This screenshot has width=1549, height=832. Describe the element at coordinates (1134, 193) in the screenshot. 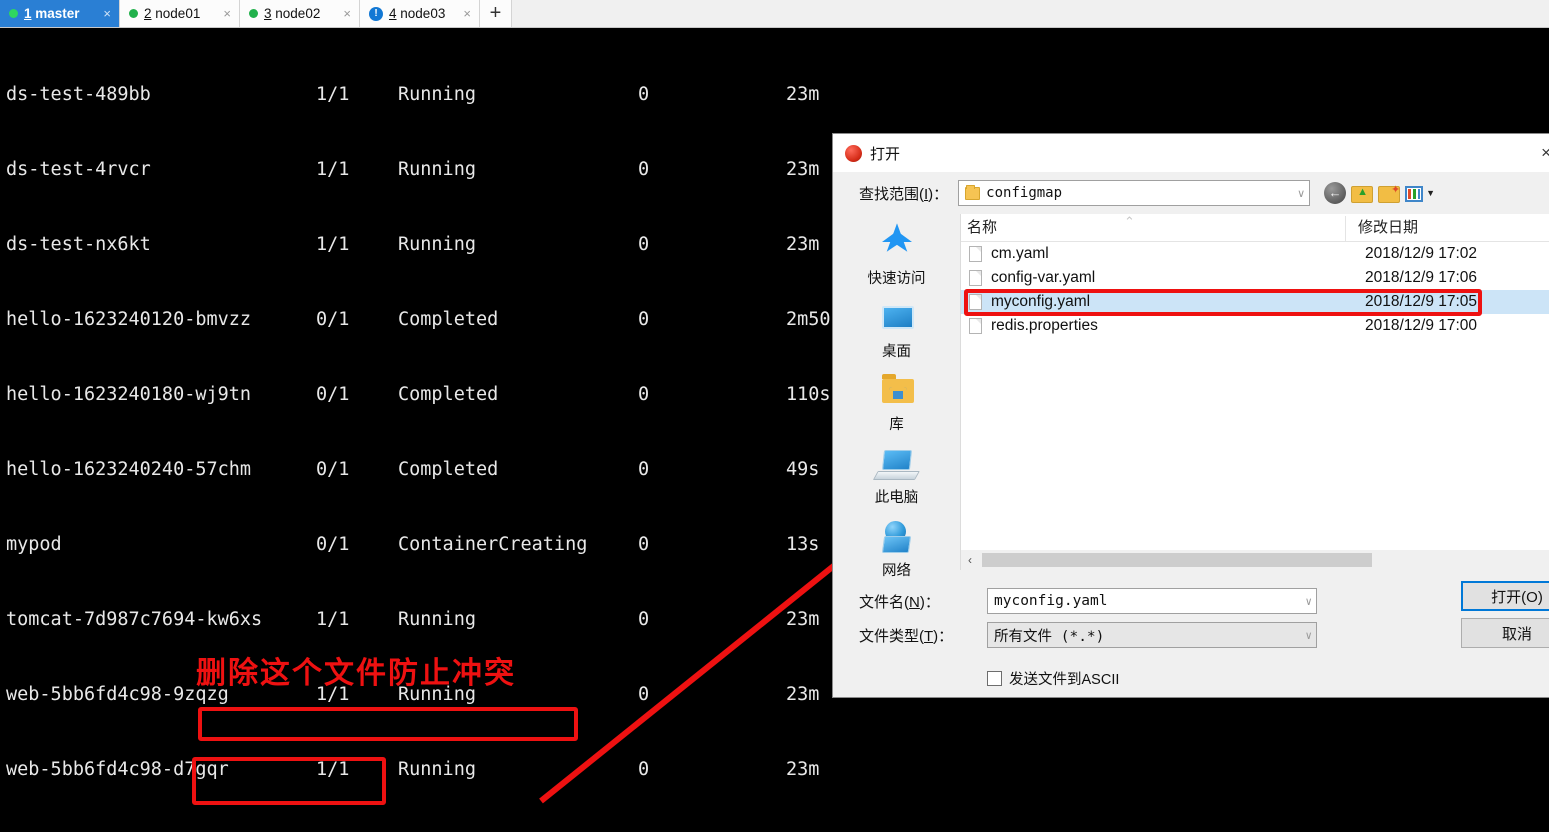

I see `look-in-combobox: configmap ∨` at that location.